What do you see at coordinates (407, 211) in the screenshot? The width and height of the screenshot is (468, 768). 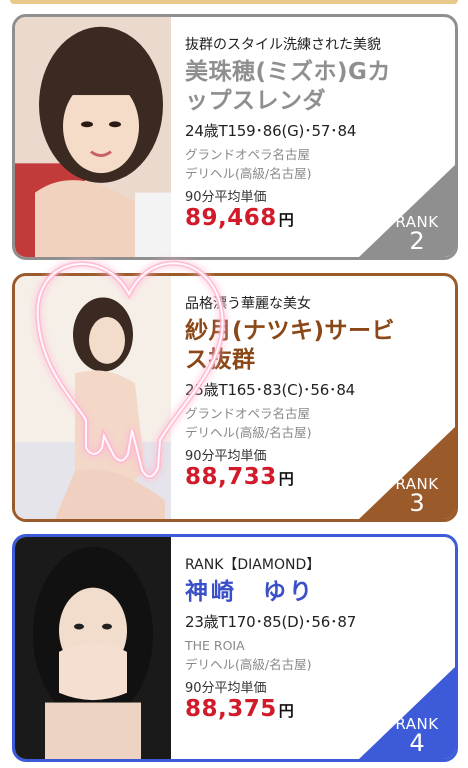 I see `rank-badge: RANK 2` at bounding box center [407, 211].